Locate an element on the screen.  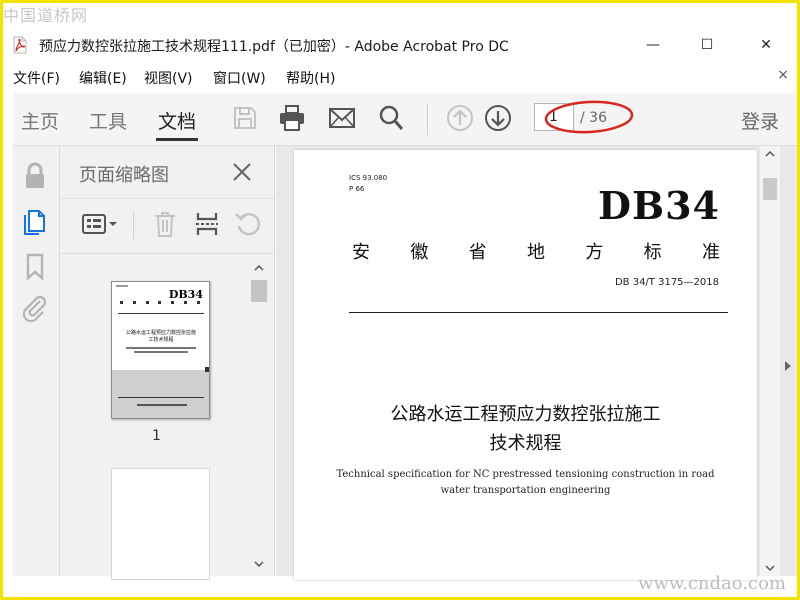
mail-icon is located at coordinates (342, 118).